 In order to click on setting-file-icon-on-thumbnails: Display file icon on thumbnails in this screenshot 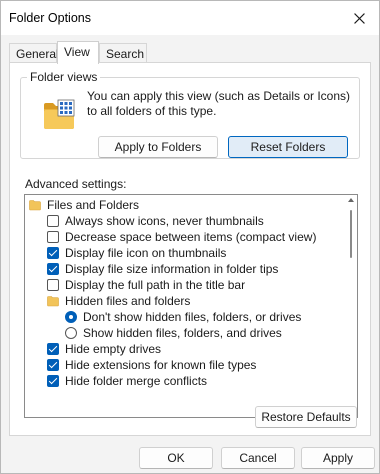, I will do `click(136, 253)`.